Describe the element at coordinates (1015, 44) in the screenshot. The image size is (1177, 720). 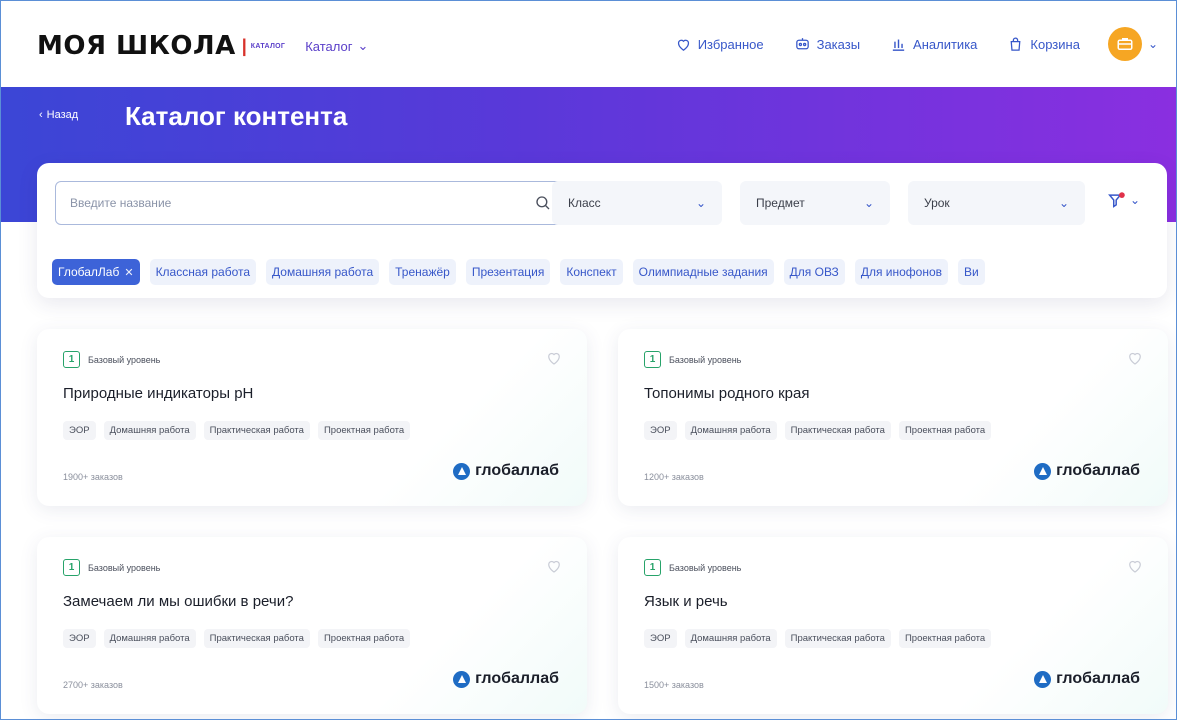
I see `cart-icon` at that location.